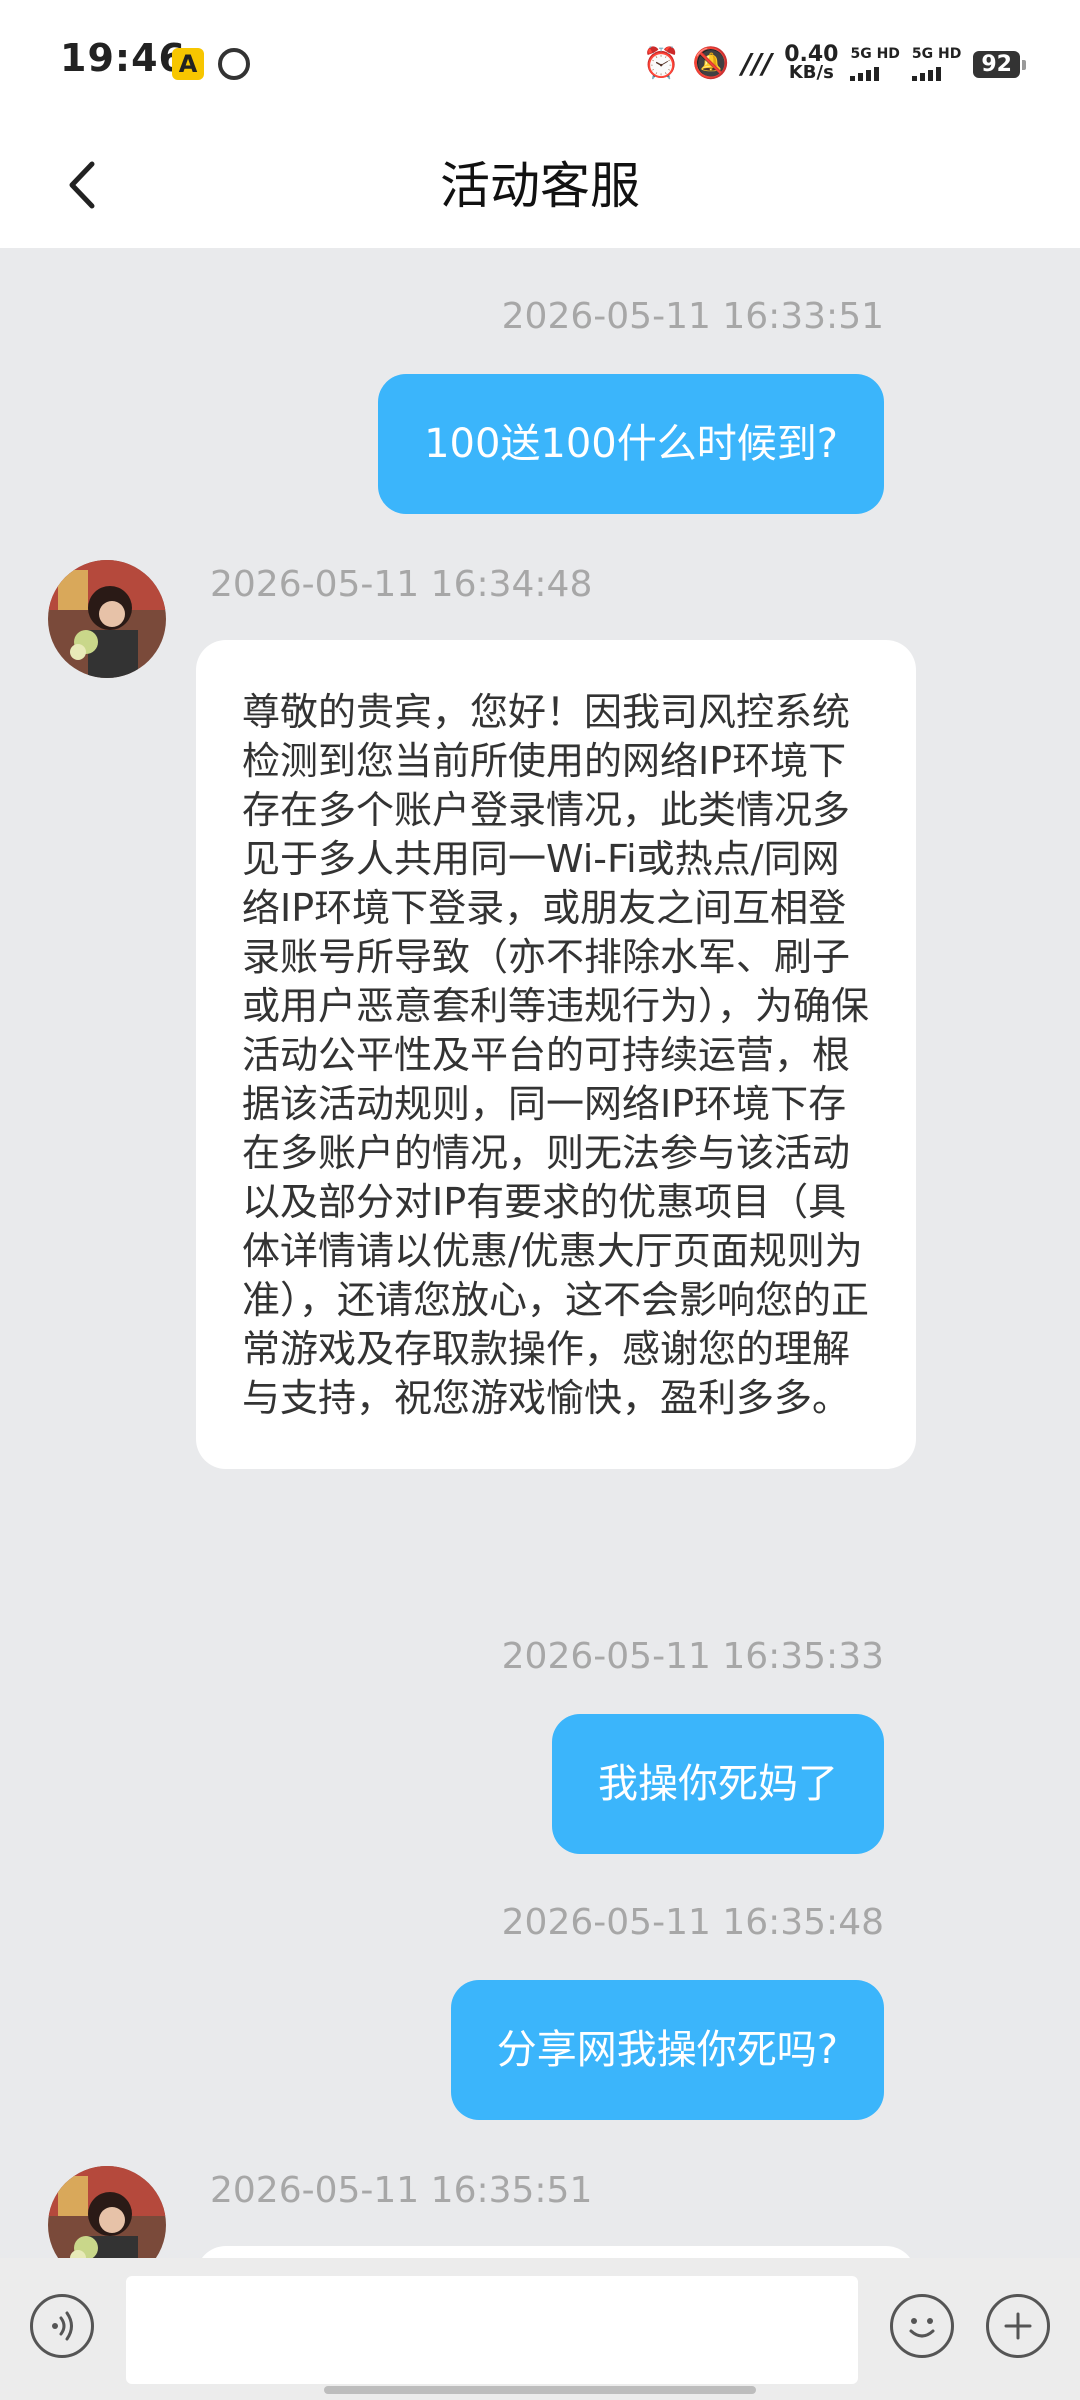  I want to click on message-timestamp: 2026-05-11 16:35:51, so click(401, 2190).